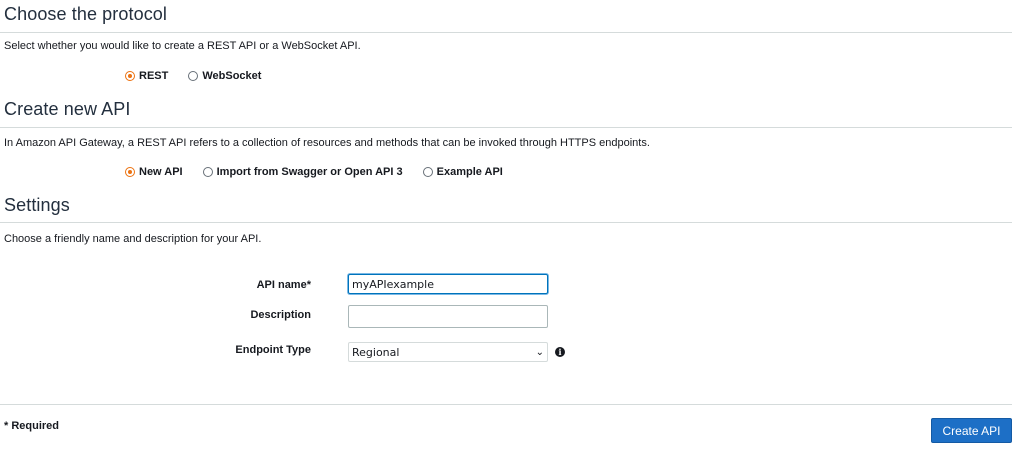 This screenshot has width=1016, height=470. Describe the element at coordinates (376, 352) in the screenshot. I see `endpoint-type-value: Regional` at that location.